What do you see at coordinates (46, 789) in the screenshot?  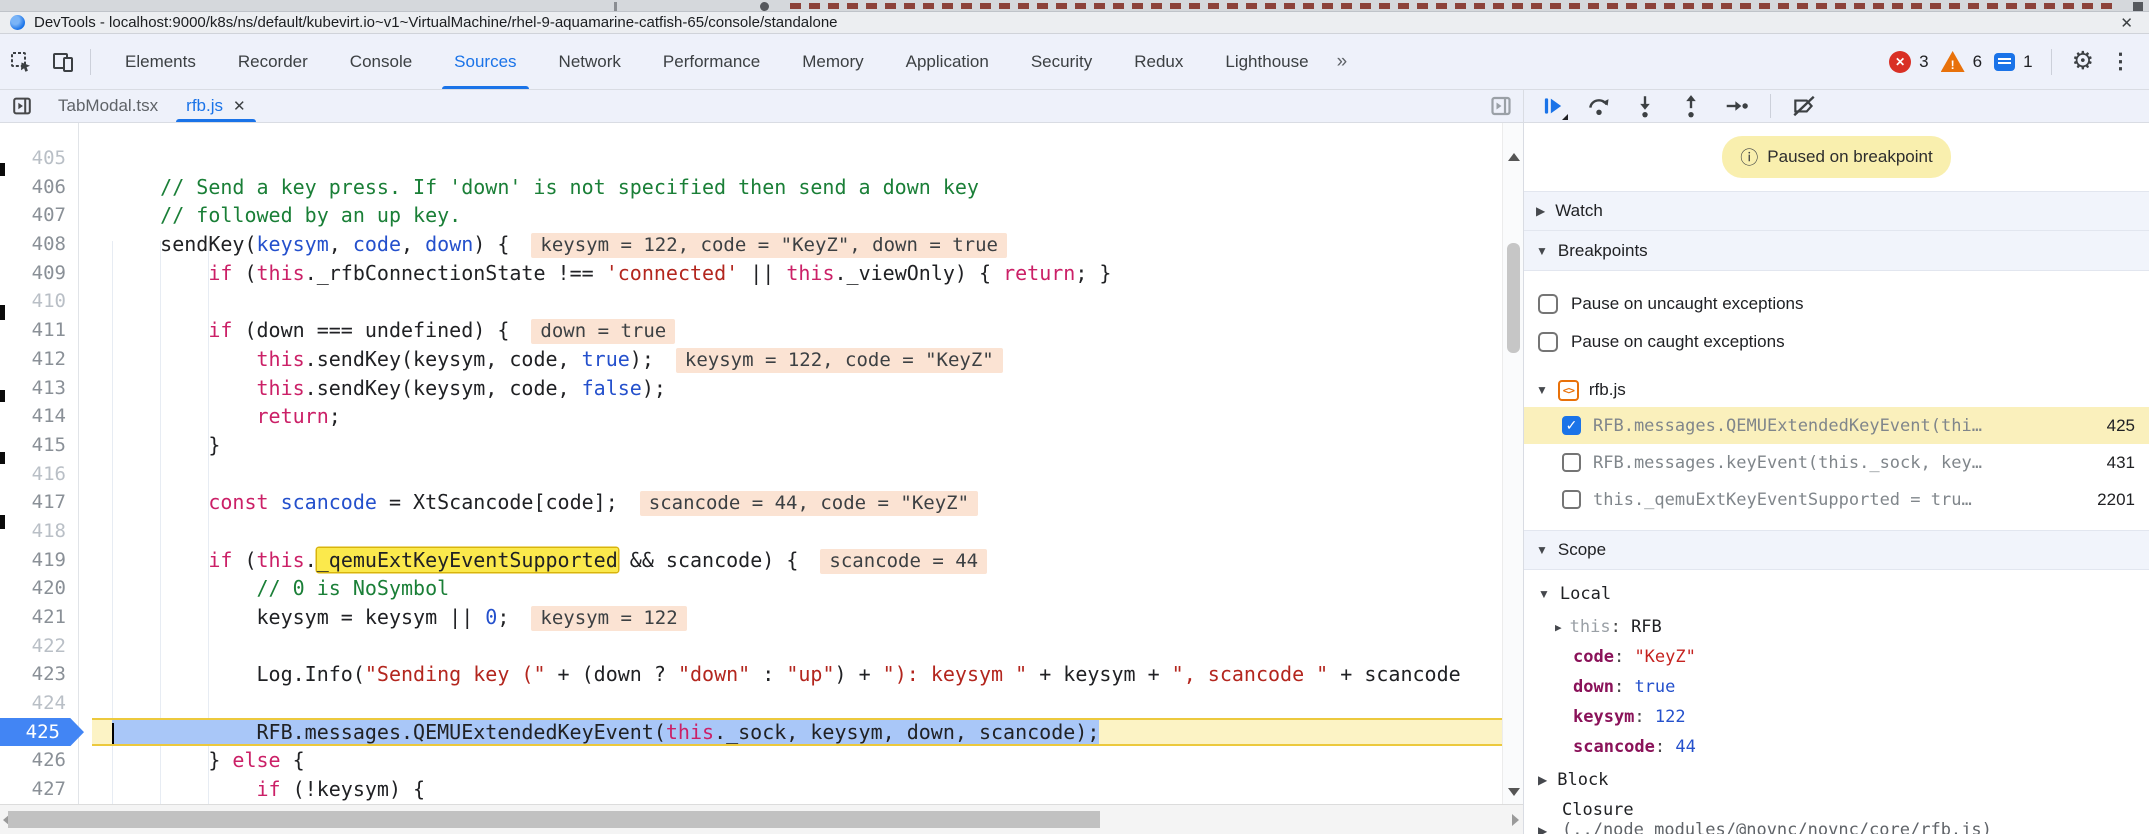 I see `line-number: 427` at bounding box center [46, 789].